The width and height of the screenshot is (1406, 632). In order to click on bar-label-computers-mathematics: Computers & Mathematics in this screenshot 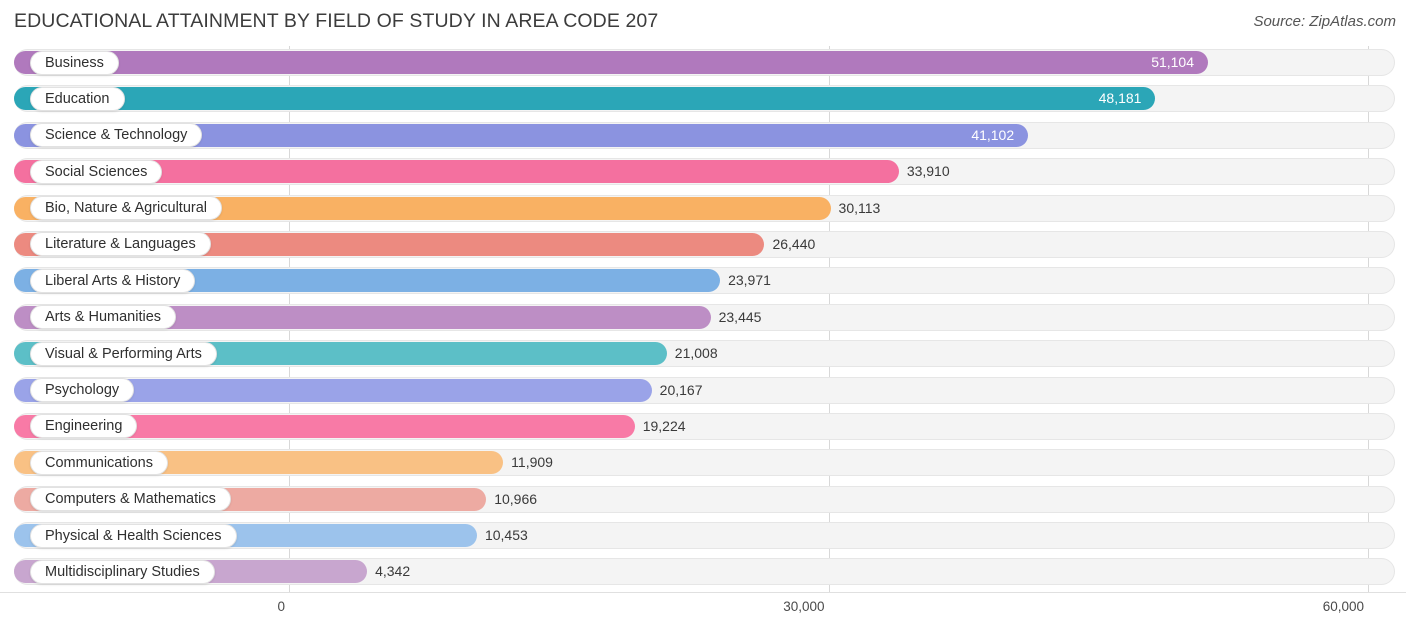, I will do `click(130, 499)`.